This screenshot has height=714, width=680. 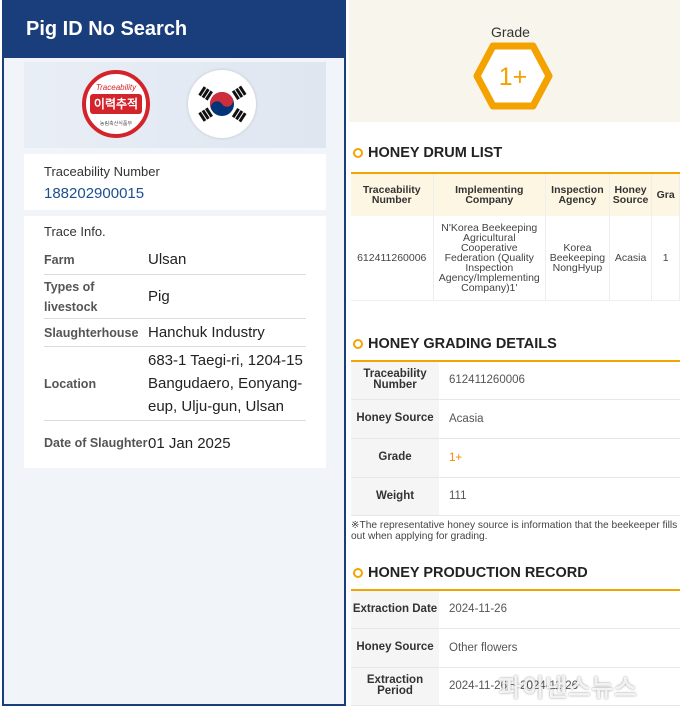 I want to click on table-row: Grade 1+, so click(x=515, y=458).